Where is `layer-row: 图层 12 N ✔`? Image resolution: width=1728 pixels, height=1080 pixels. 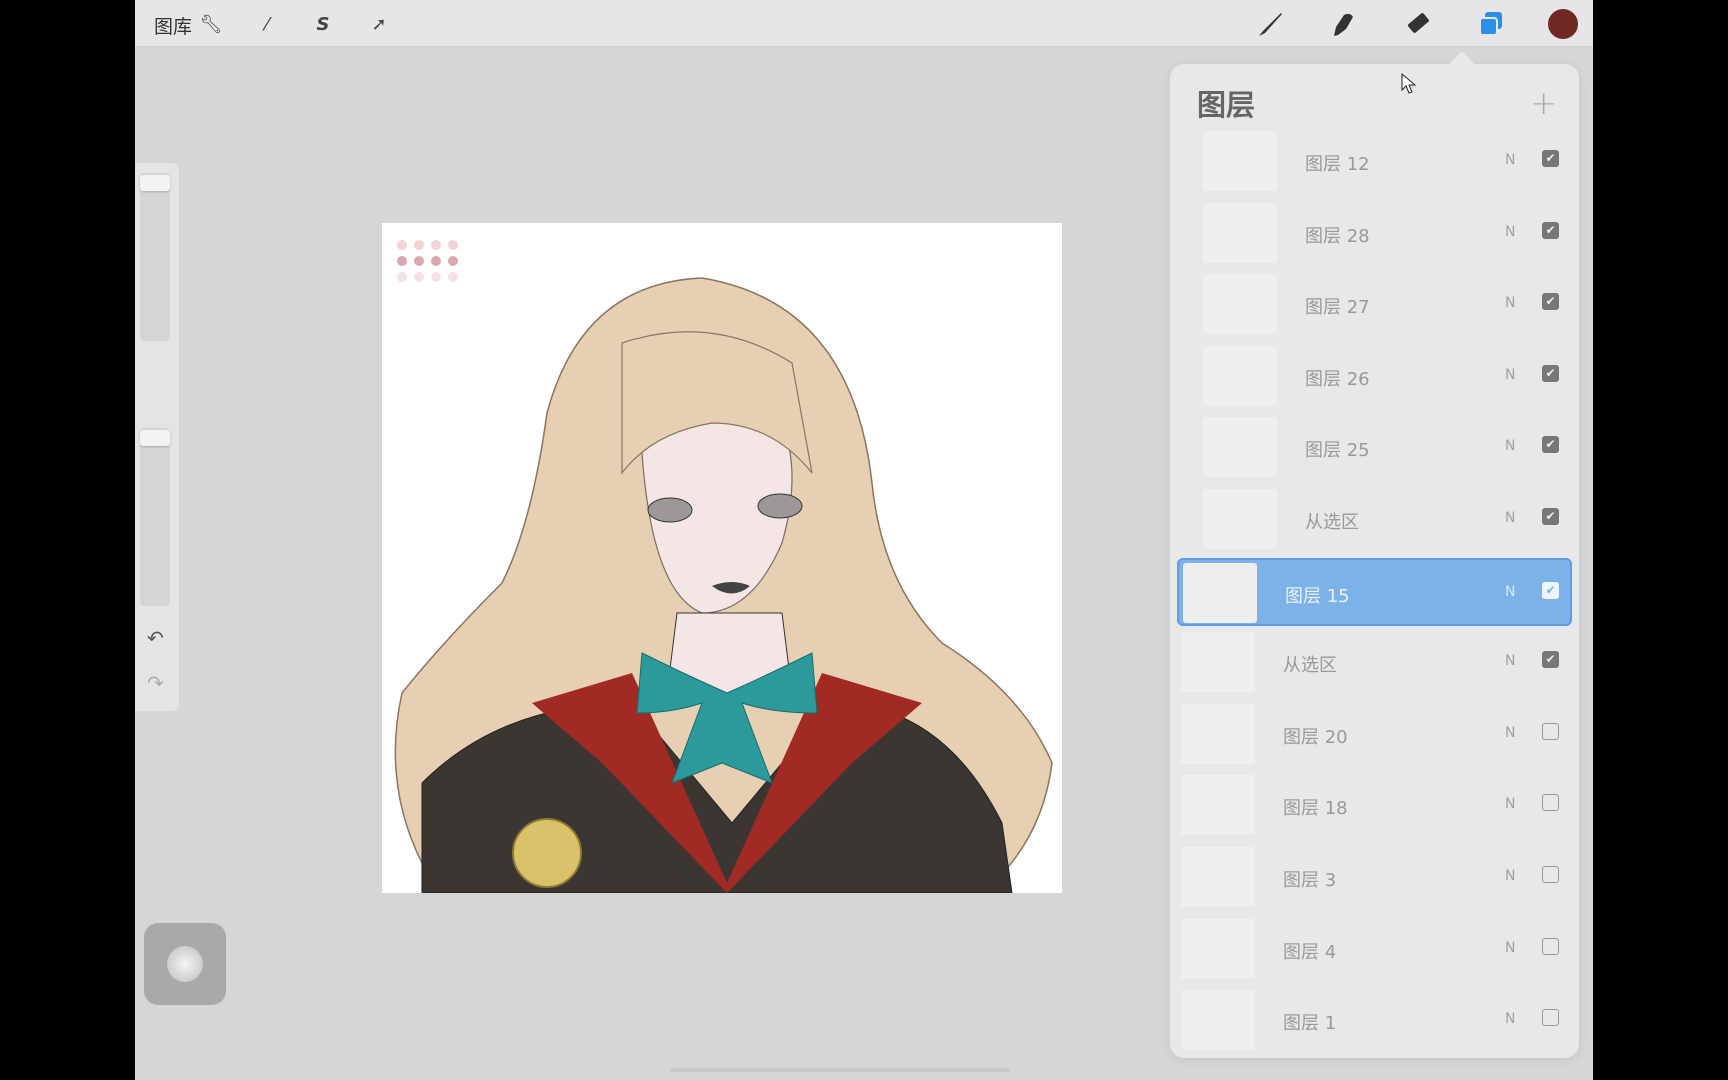
layer-row: 图层 12 N ✔ is located at coordinates (1374, 162).